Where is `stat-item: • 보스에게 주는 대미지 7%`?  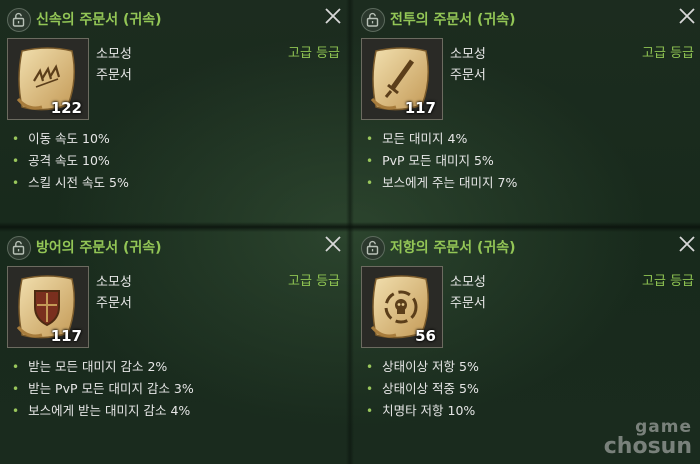
stat-item: • 보스에게 주는 대미지 7% is located at coordinates (442, 182).